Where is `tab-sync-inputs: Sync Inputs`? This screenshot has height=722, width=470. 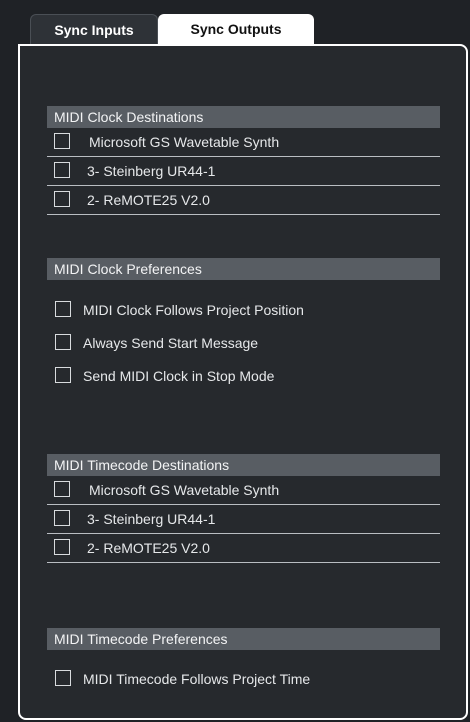 tab-sync-inputs: Sync Inputs is located at coordinates (94, 29).